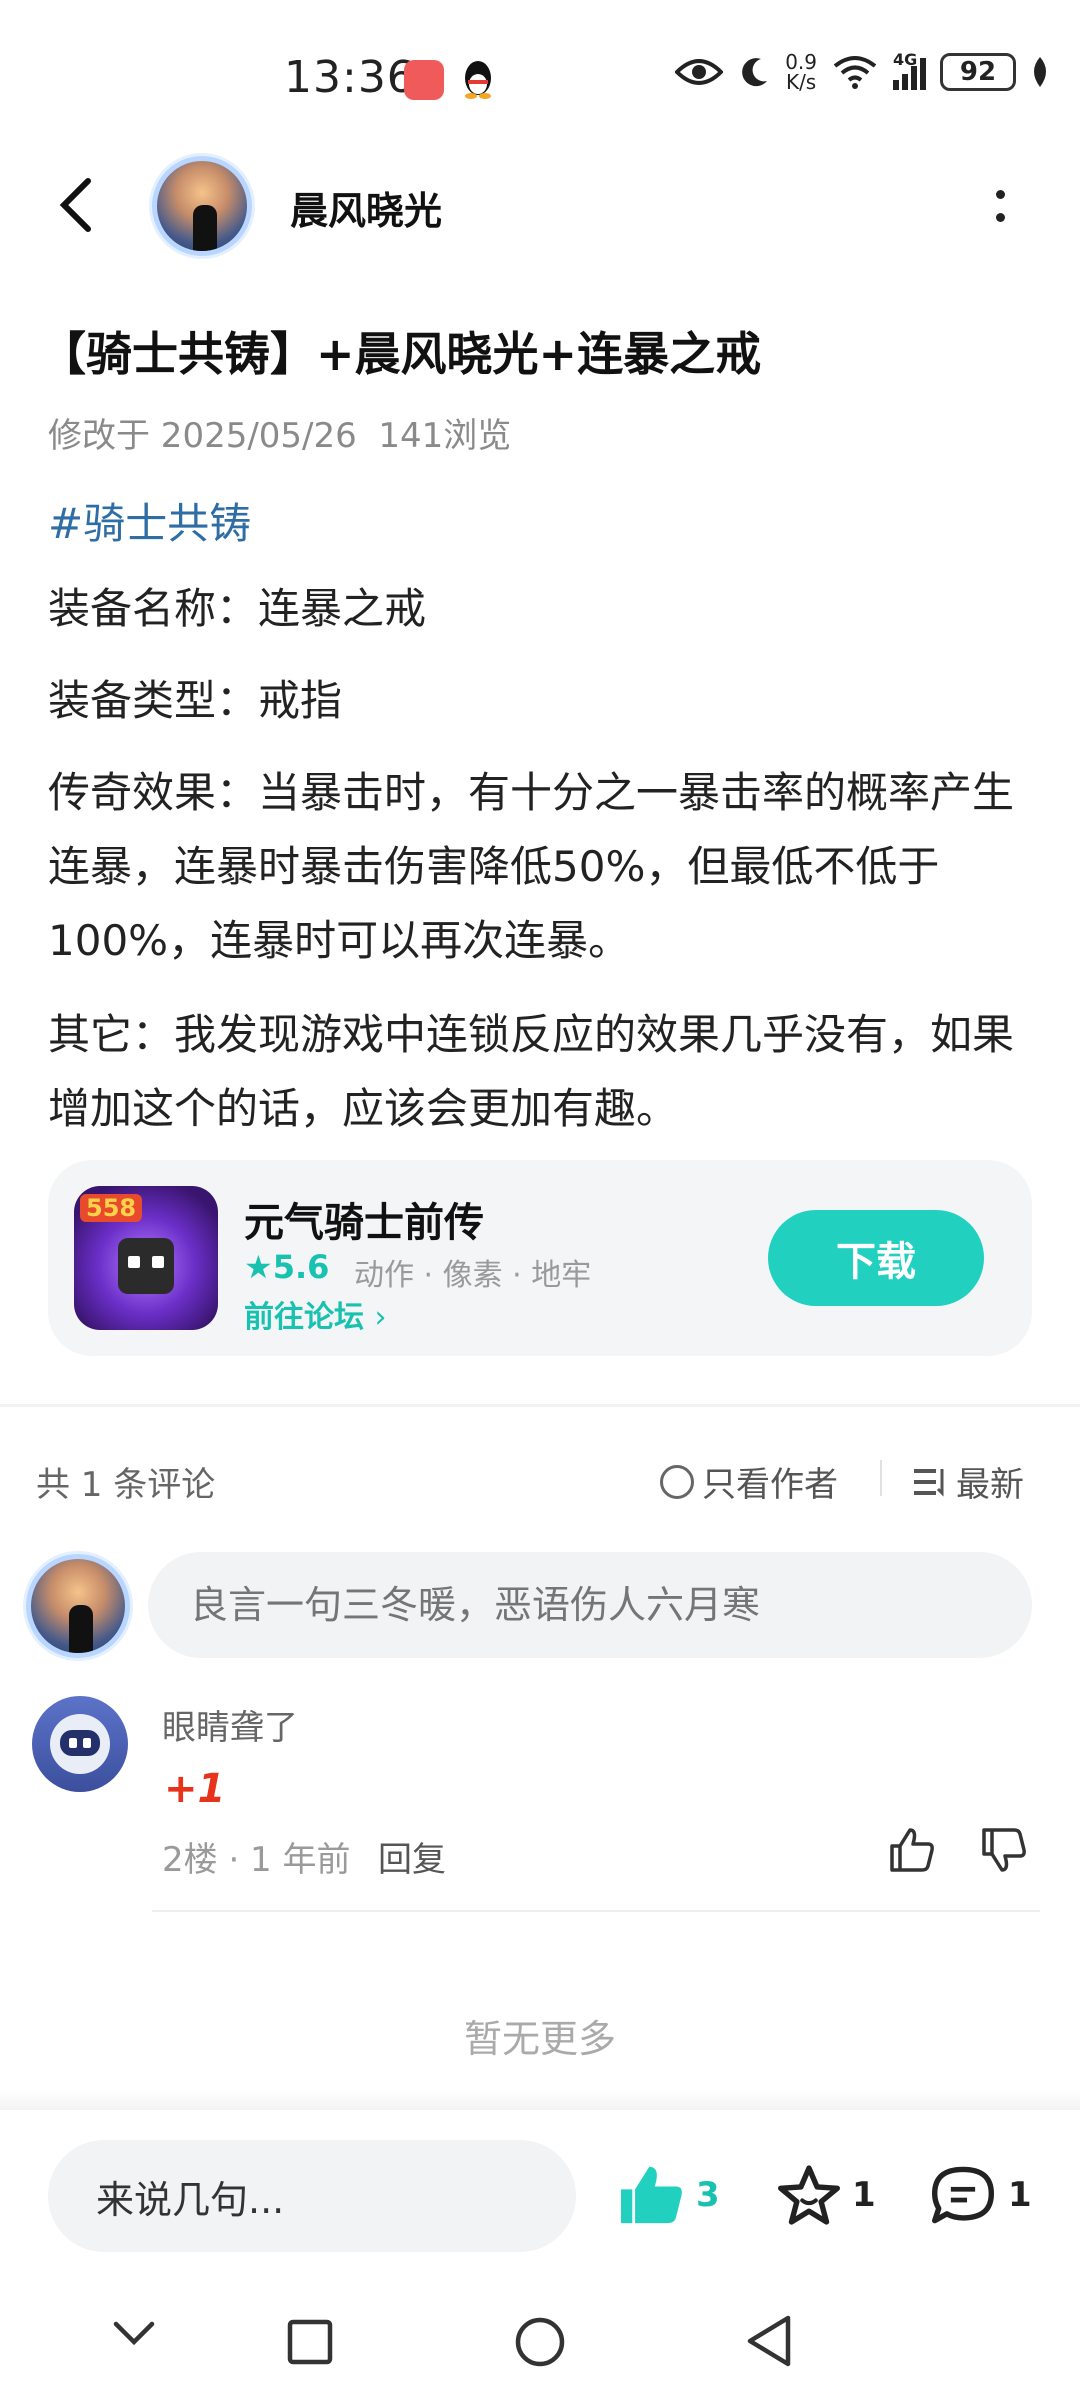  What do you see at coordinates (80, 1744) in the screenshot?
I see `commenter-avatar` at bounding box center [80, 1744].